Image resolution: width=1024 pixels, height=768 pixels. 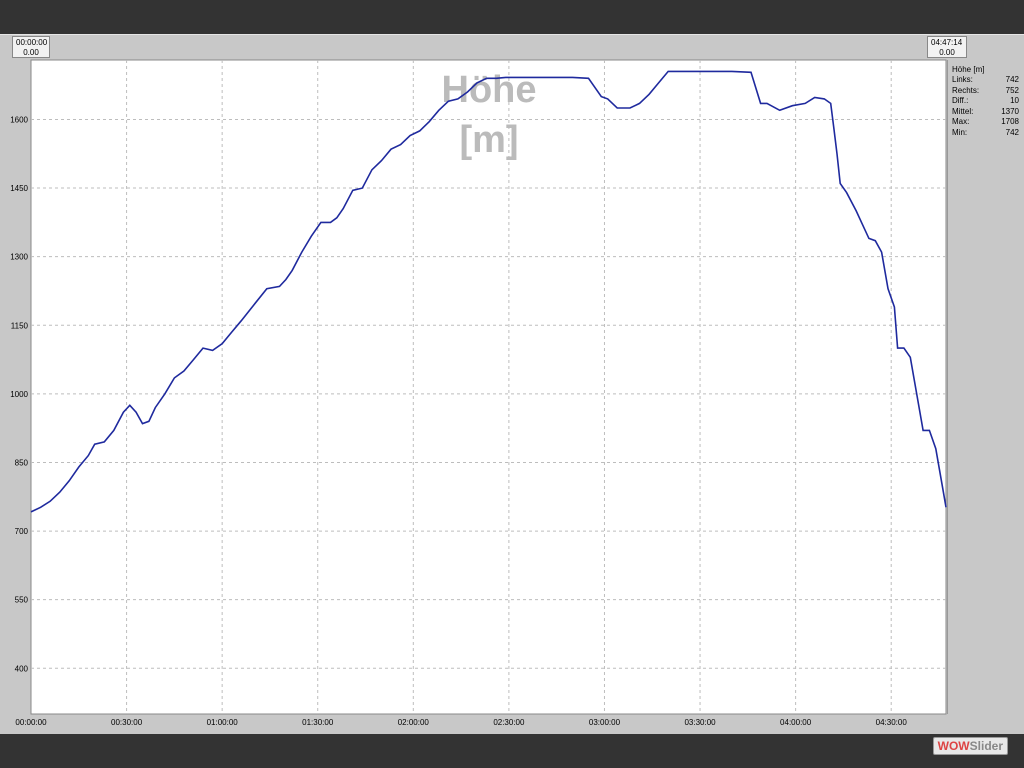 I want to click on y-tick-label: 850, so click(x=22, y=462).